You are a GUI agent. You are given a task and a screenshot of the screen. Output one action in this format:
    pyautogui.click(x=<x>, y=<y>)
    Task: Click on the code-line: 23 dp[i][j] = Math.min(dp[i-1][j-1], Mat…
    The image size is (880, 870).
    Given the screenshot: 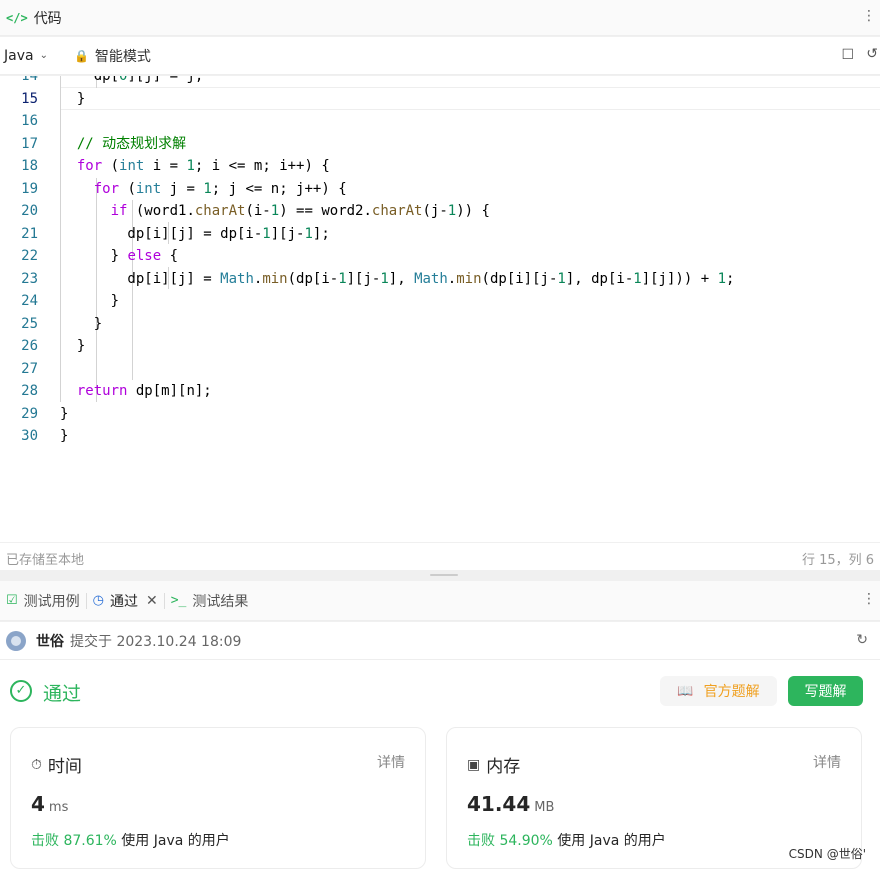 What is the action you would take?
    pyautogui.click(x=440, y=279)
    